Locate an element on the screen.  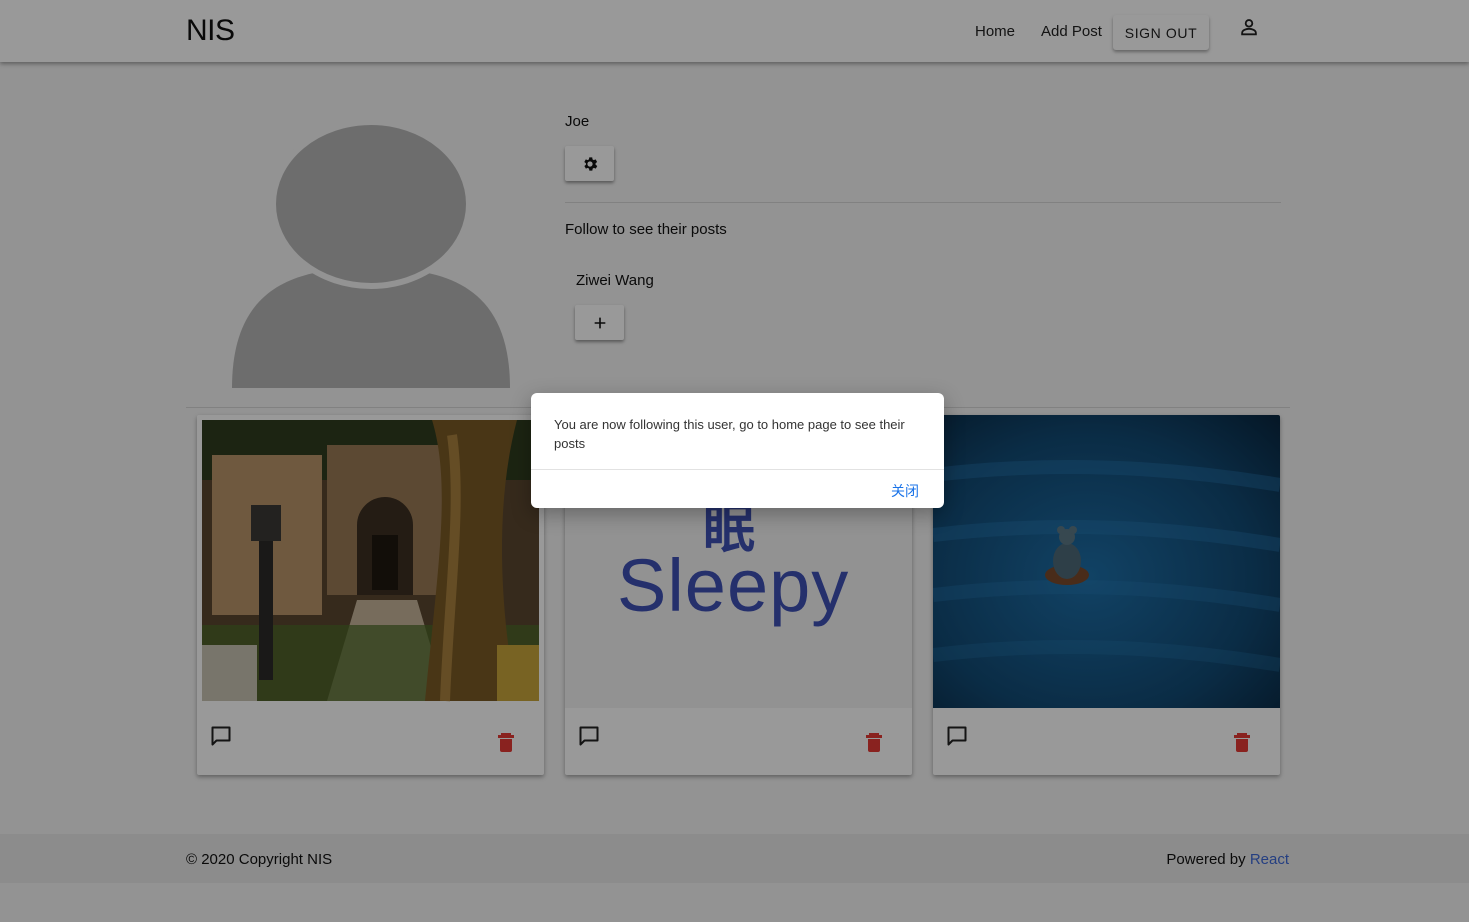
dialog-close-button: 关闭 is located at coordinates (905, 491).